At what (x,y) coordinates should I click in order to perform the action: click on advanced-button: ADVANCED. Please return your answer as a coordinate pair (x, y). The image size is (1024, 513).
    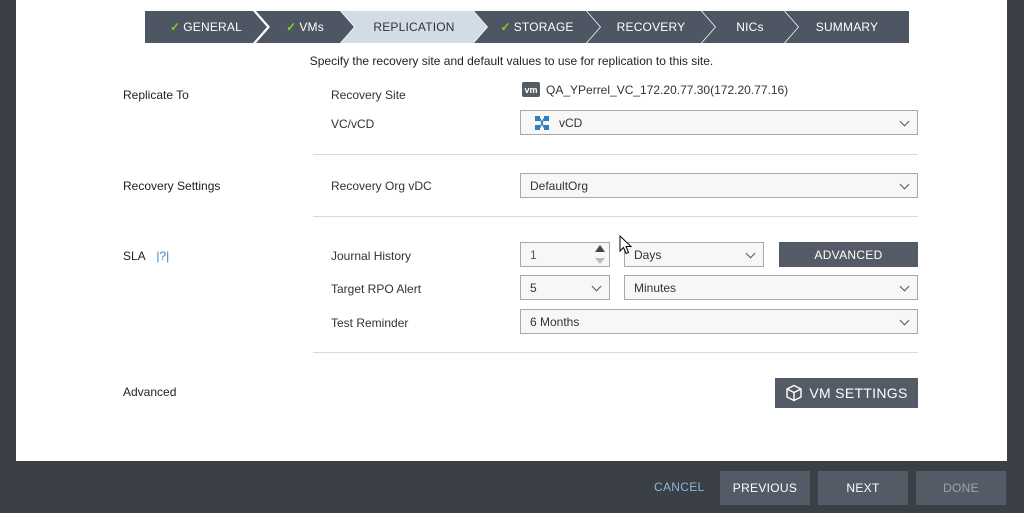
    Looking at the image, I should click on (848, 254).